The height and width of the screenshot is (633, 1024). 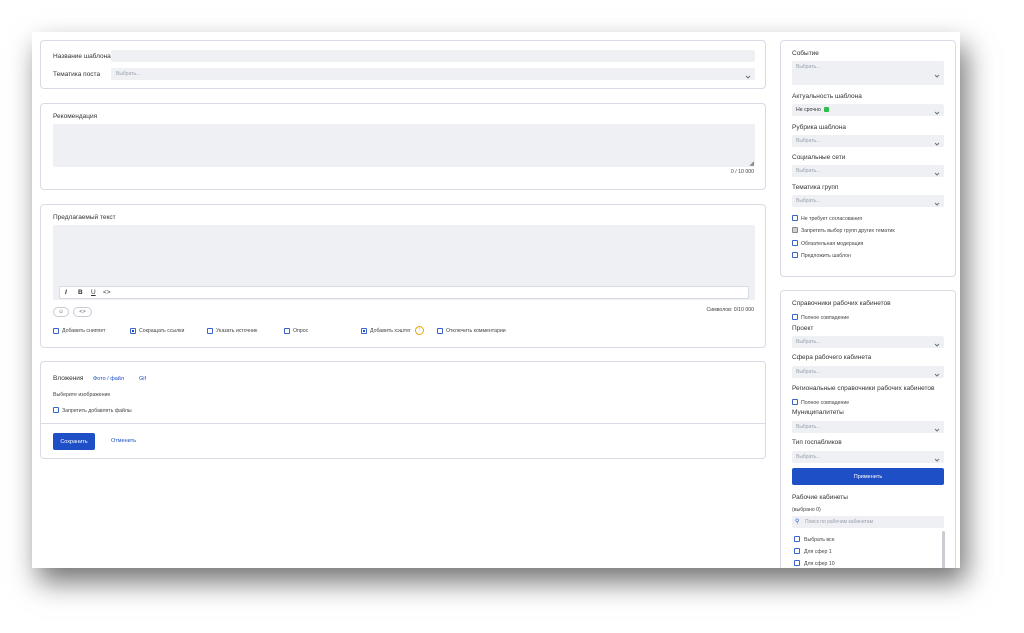 I want to click on actuality-label: Актуальность шаблона, so click(x=827, y=96).